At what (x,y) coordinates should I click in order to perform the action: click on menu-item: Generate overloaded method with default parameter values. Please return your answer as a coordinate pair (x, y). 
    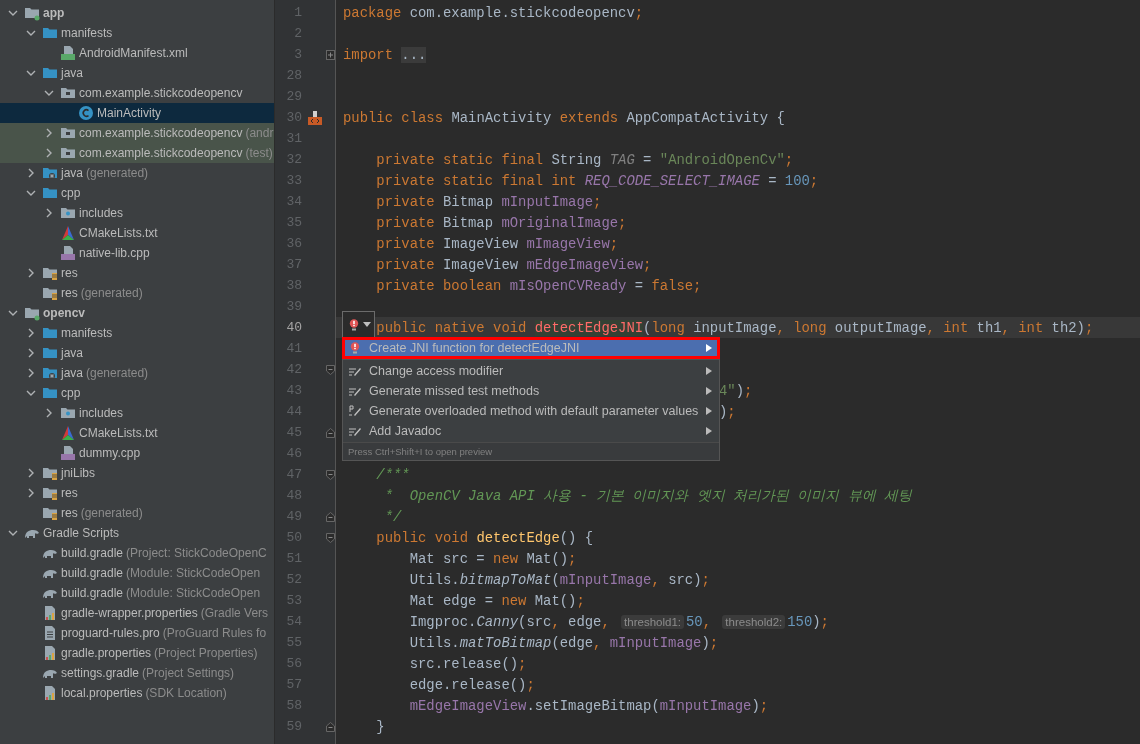
    Looking at the image, I should click on (531, 411).